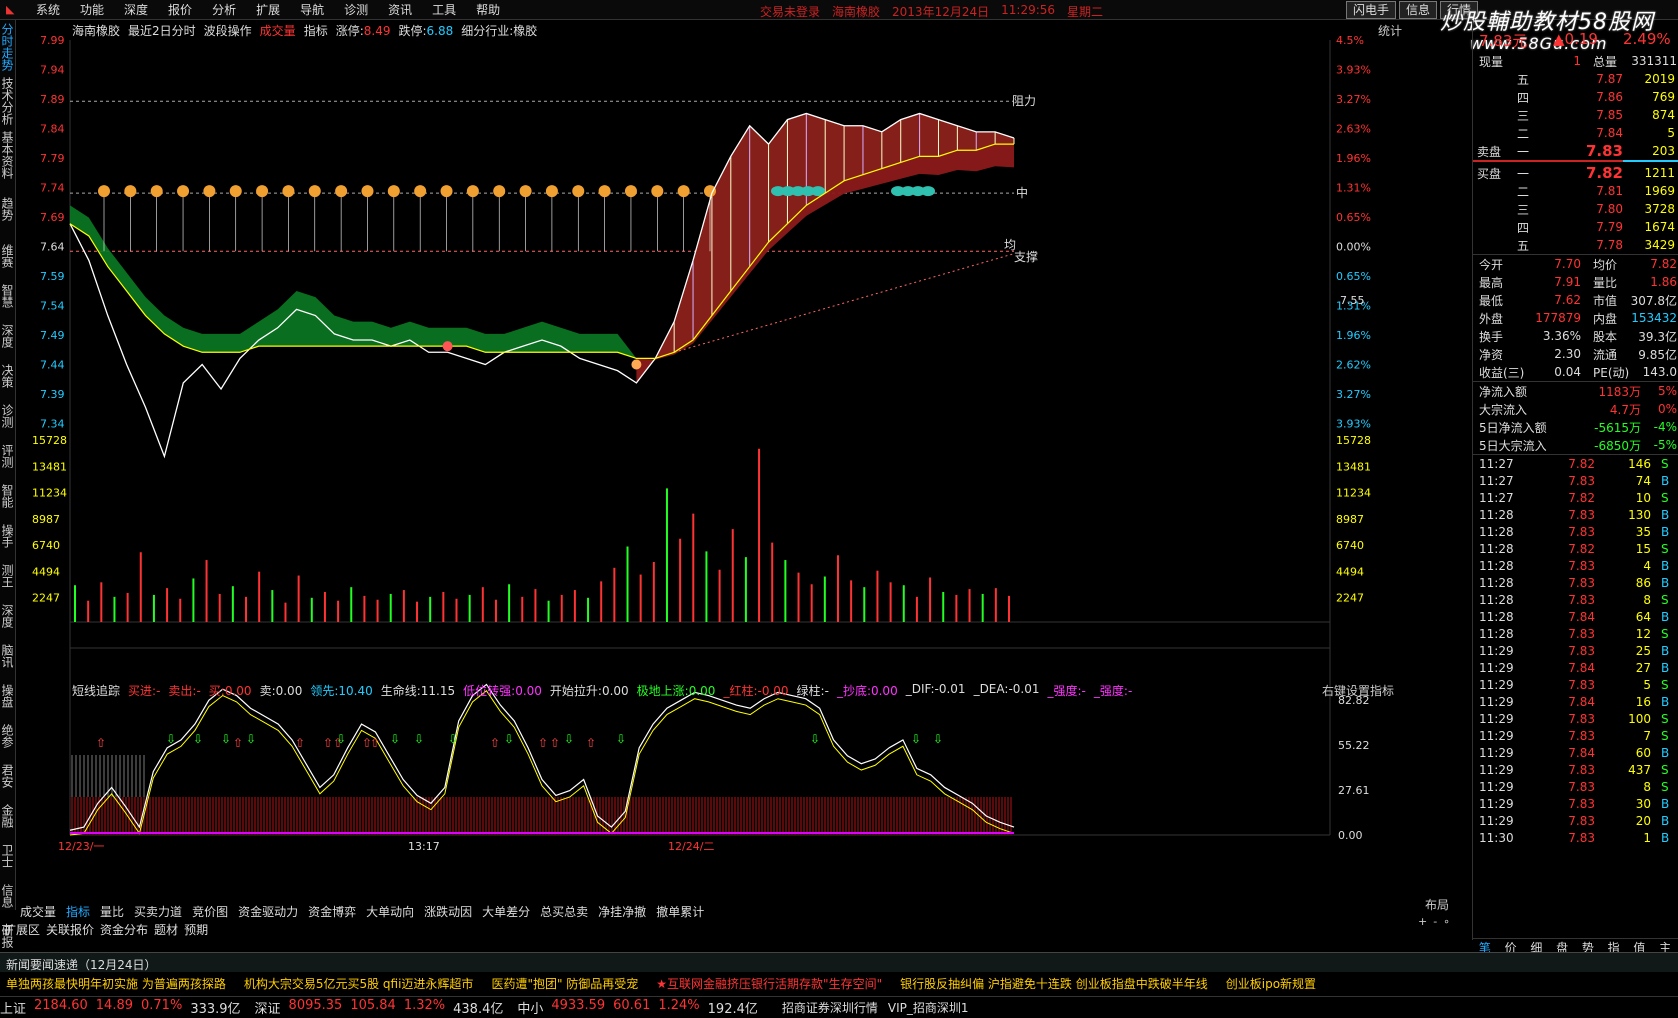 This screenshot has width=1678, height=1018. What do you see at coordinates (7, 47) in the screenshot?
I see `left-tab-0: 分时走势` at bounding box center [7, 47].